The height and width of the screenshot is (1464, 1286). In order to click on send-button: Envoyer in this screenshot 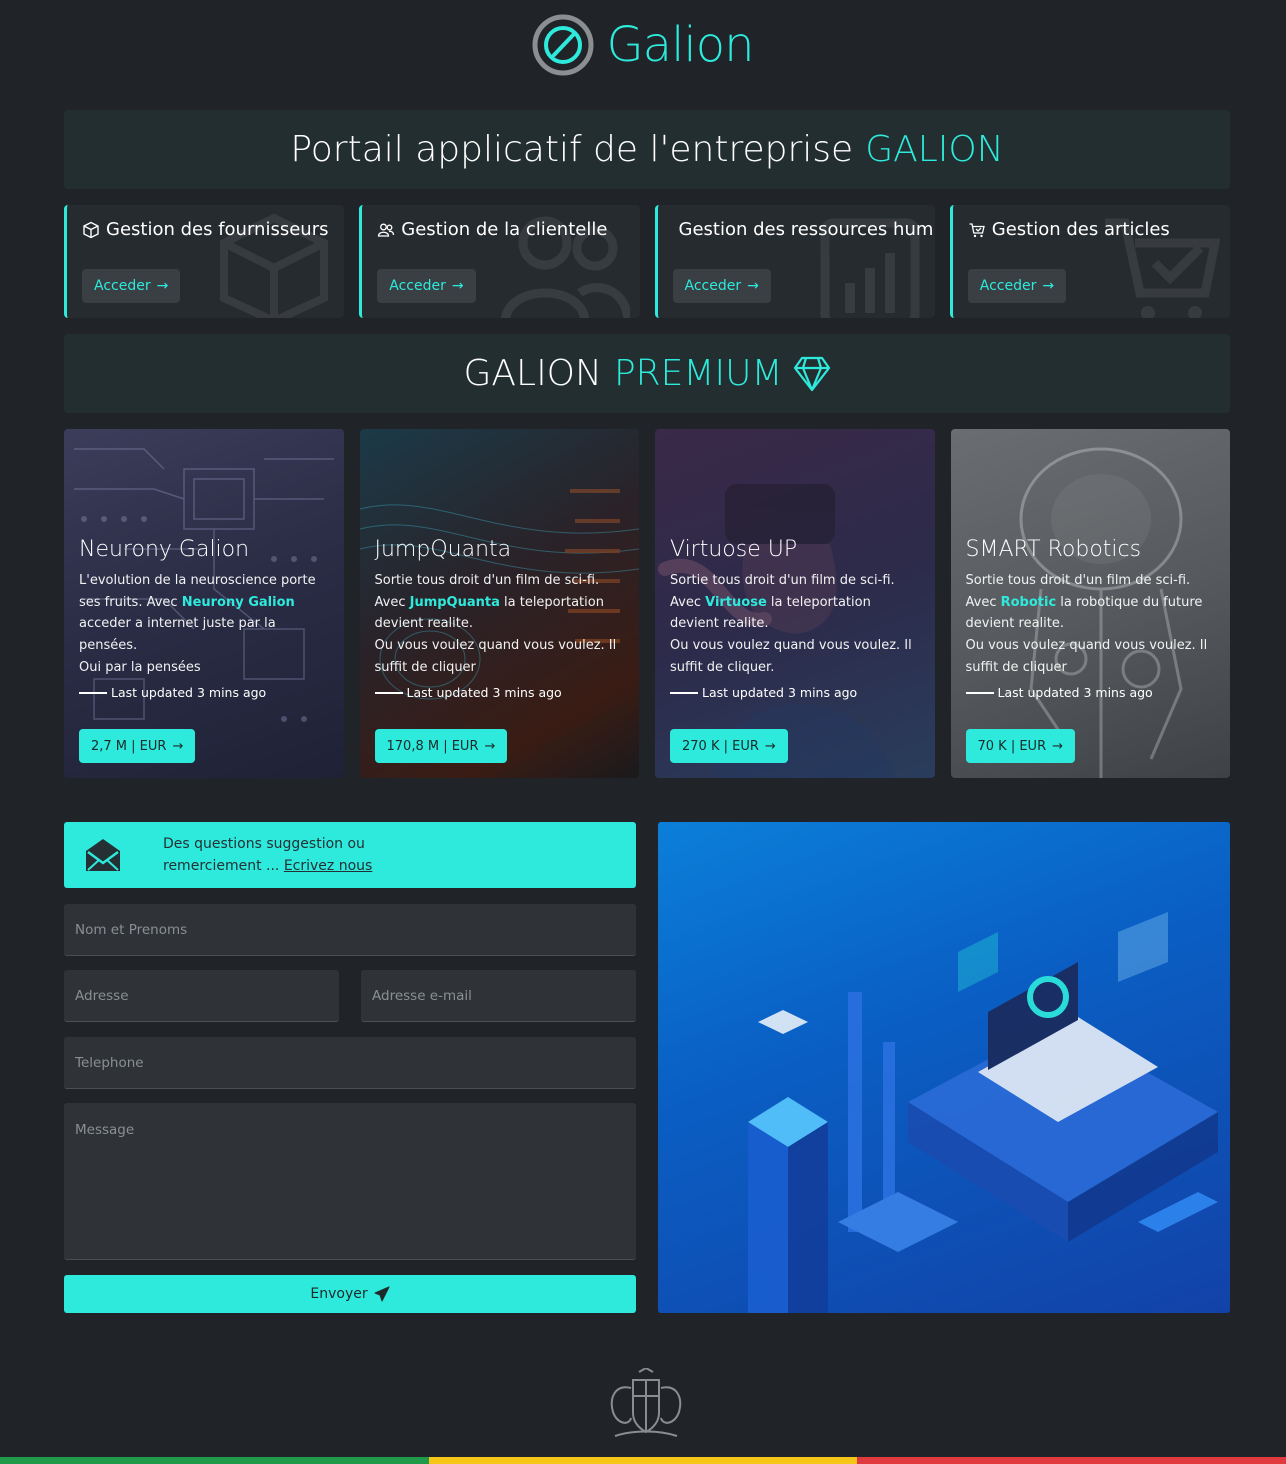, I will do `click(350, 1294)`.